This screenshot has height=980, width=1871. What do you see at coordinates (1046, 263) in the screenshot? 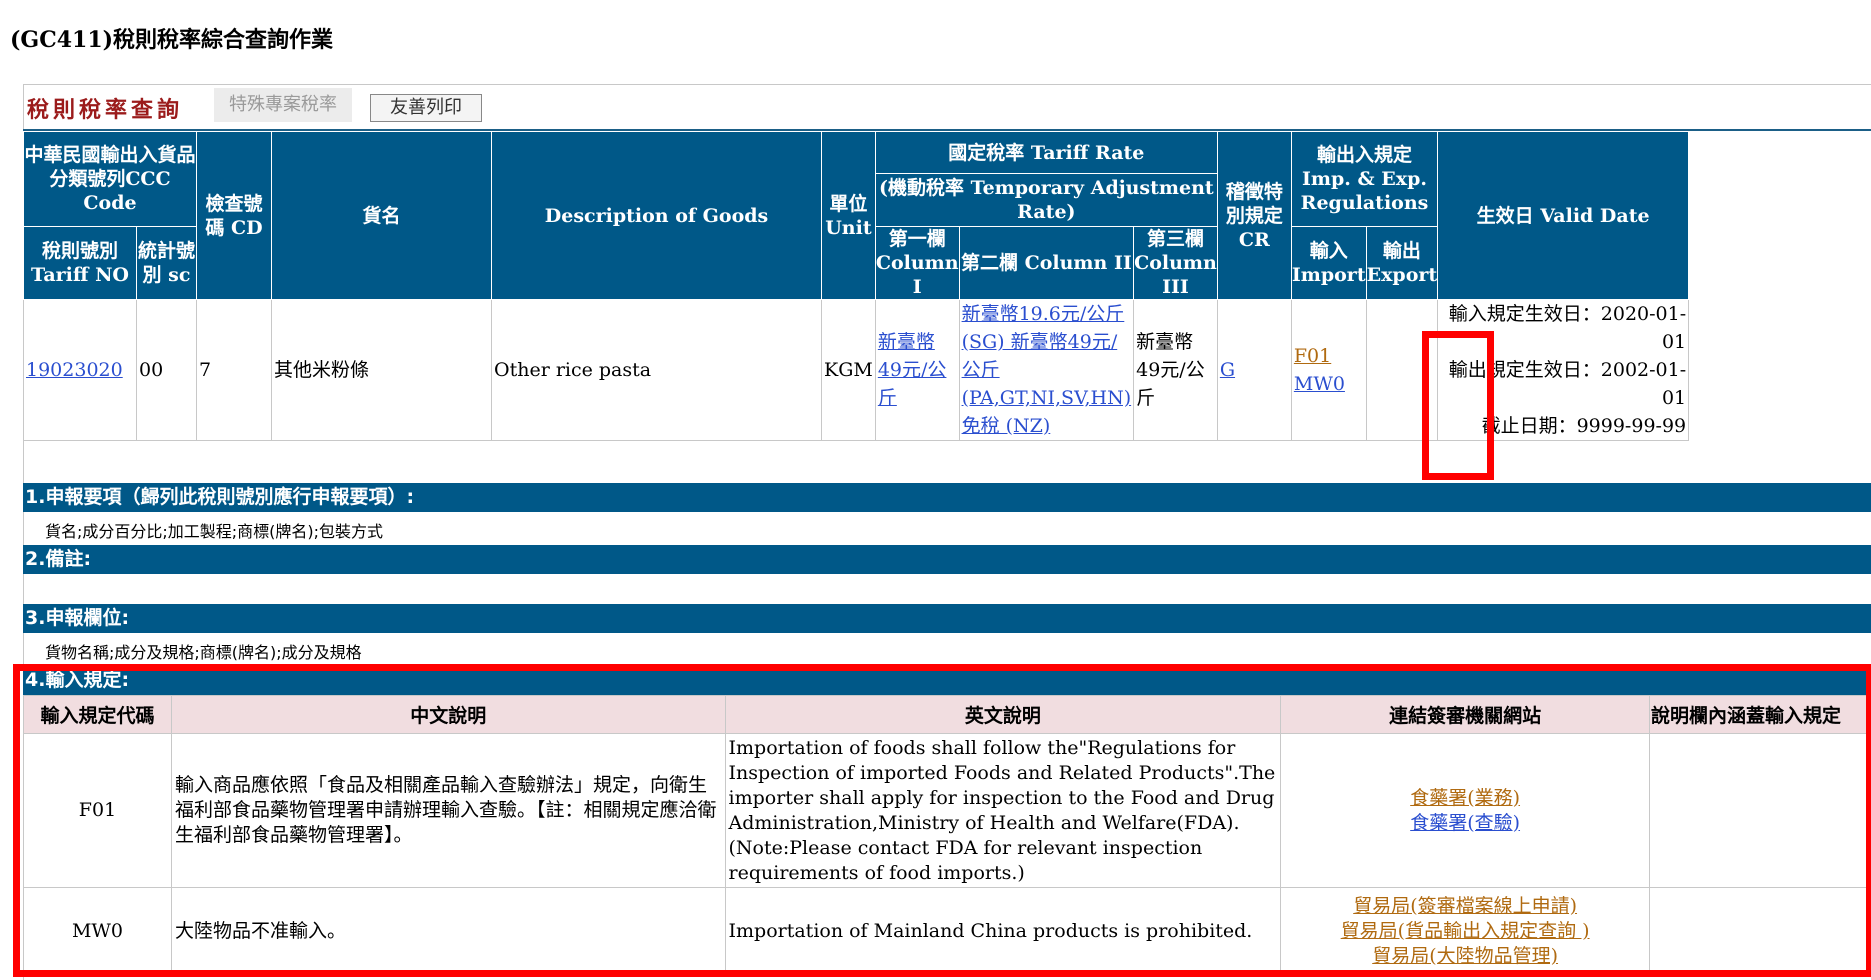
I see `header-col2: 第二欄 Column II` at bounding box center [1046, 263].